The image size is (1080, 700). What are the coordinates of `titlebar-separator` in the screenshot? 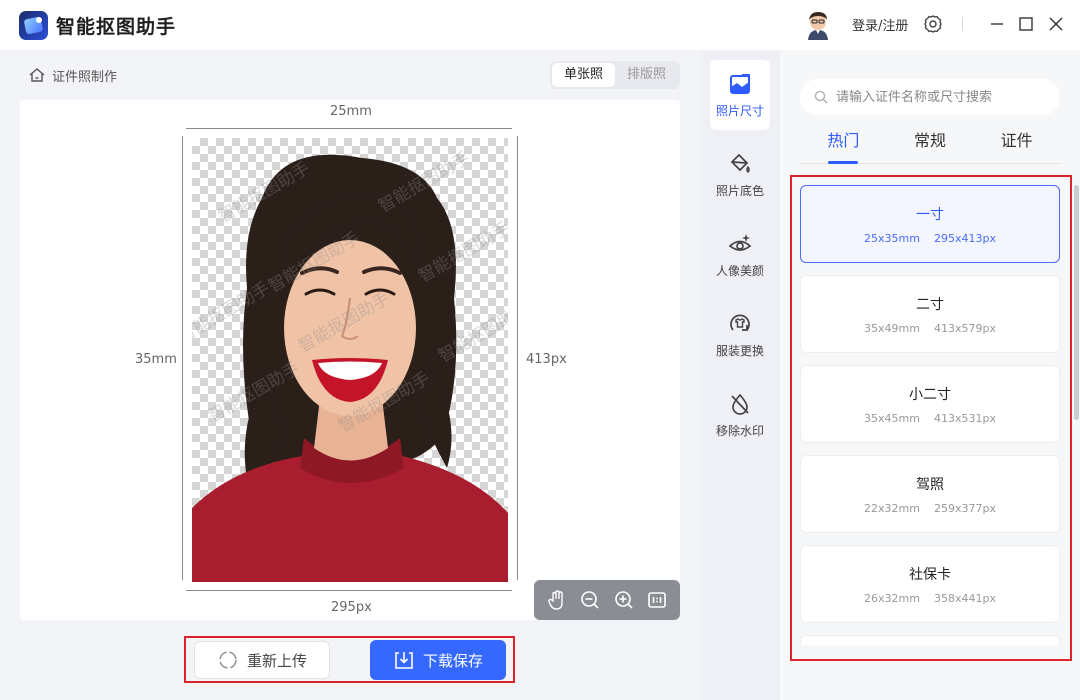 It's located at (962, 24).